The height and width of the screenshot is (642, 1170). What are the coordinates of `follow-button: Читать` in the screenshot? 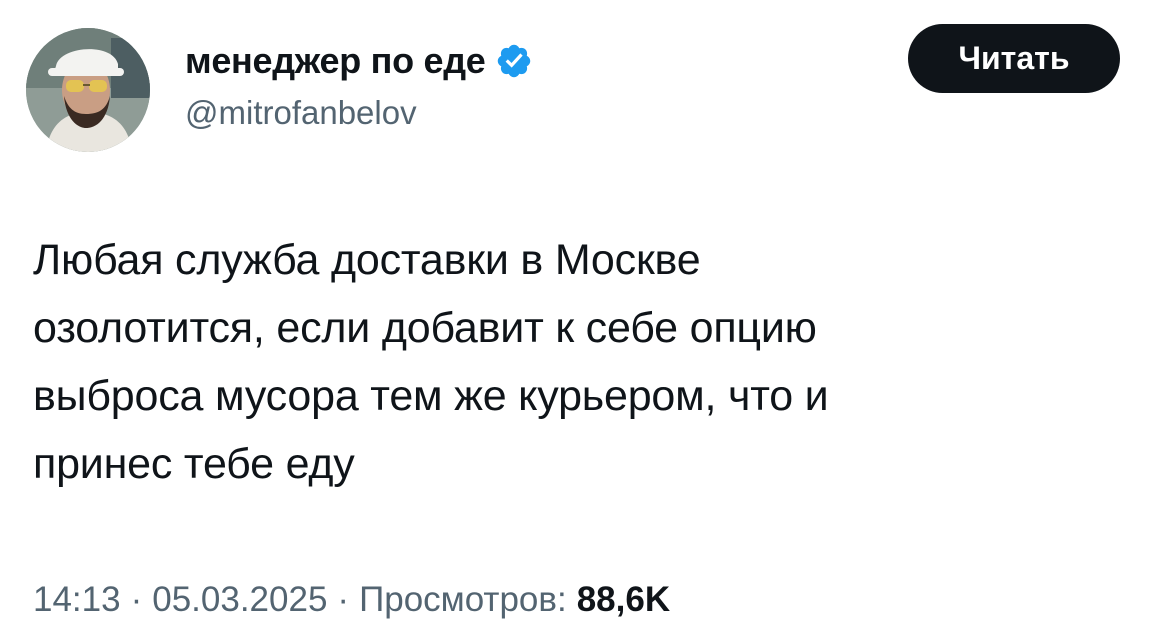 It's located at (1014, 58).